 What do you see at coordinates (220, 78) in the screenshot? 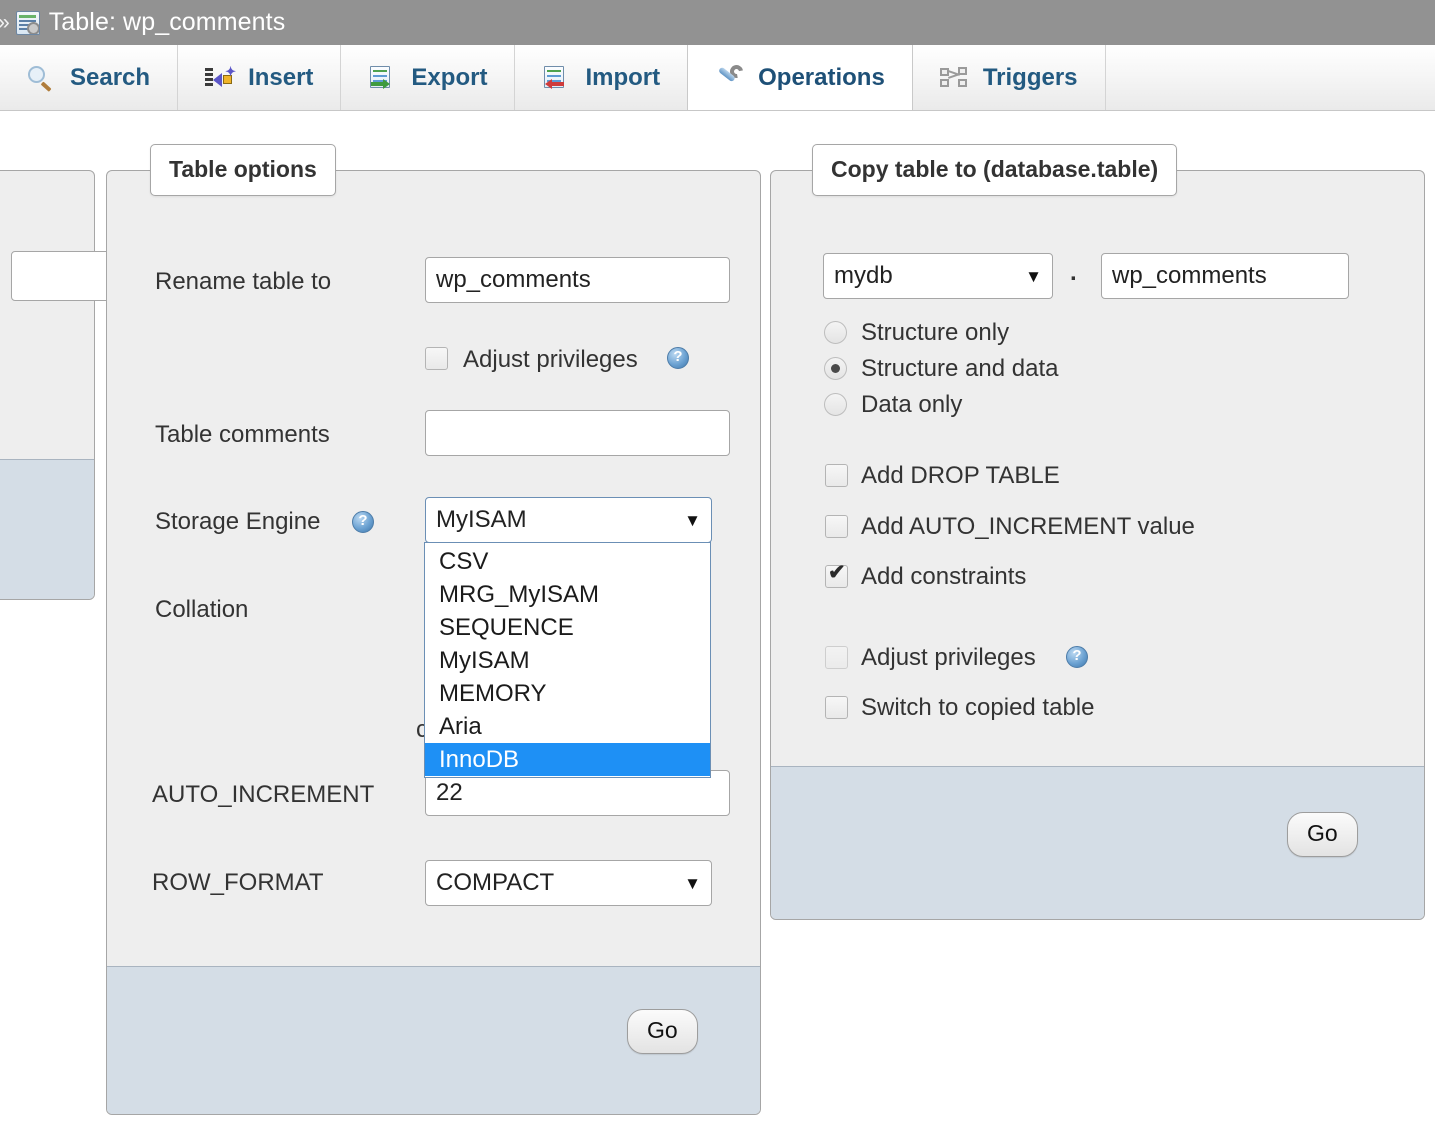
I see `insert-row-icon: ✦` at bounding box center [220, 78].